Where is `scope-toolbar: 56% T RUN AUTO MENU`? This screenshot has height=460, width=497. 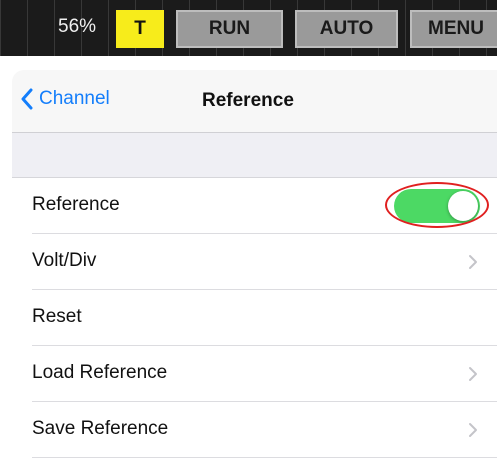
scope-toolbar: 56% T RUN AUTO MENU is located at coordinates (248, 28).